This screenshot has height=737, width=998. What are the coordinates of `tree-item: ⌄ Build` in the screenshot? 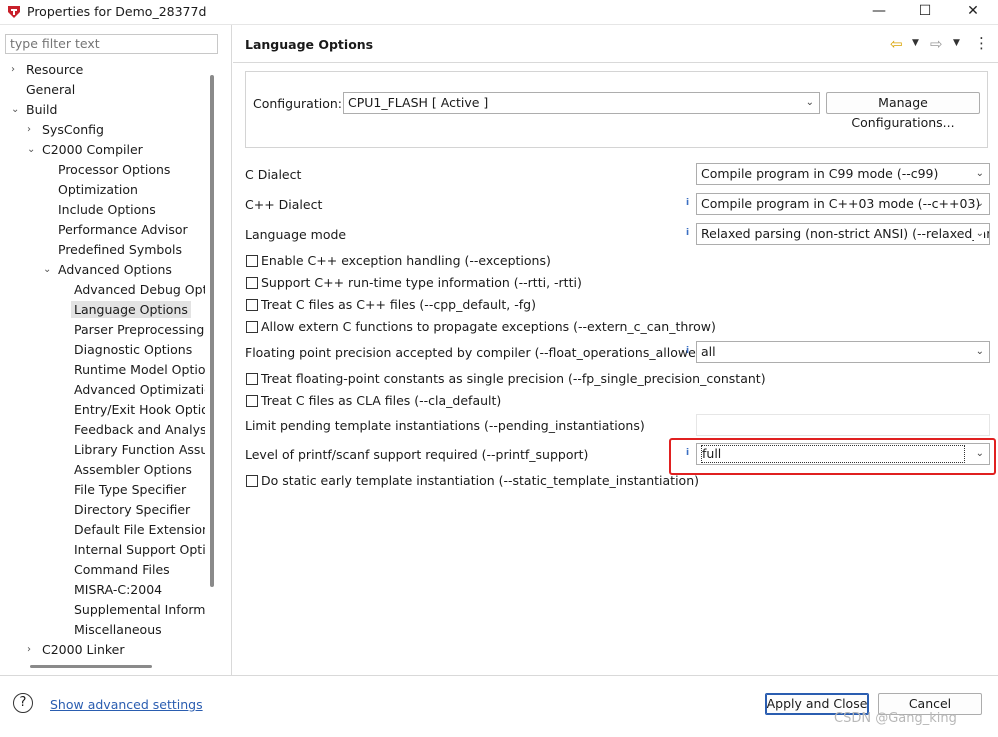 It's located at (34, 110).